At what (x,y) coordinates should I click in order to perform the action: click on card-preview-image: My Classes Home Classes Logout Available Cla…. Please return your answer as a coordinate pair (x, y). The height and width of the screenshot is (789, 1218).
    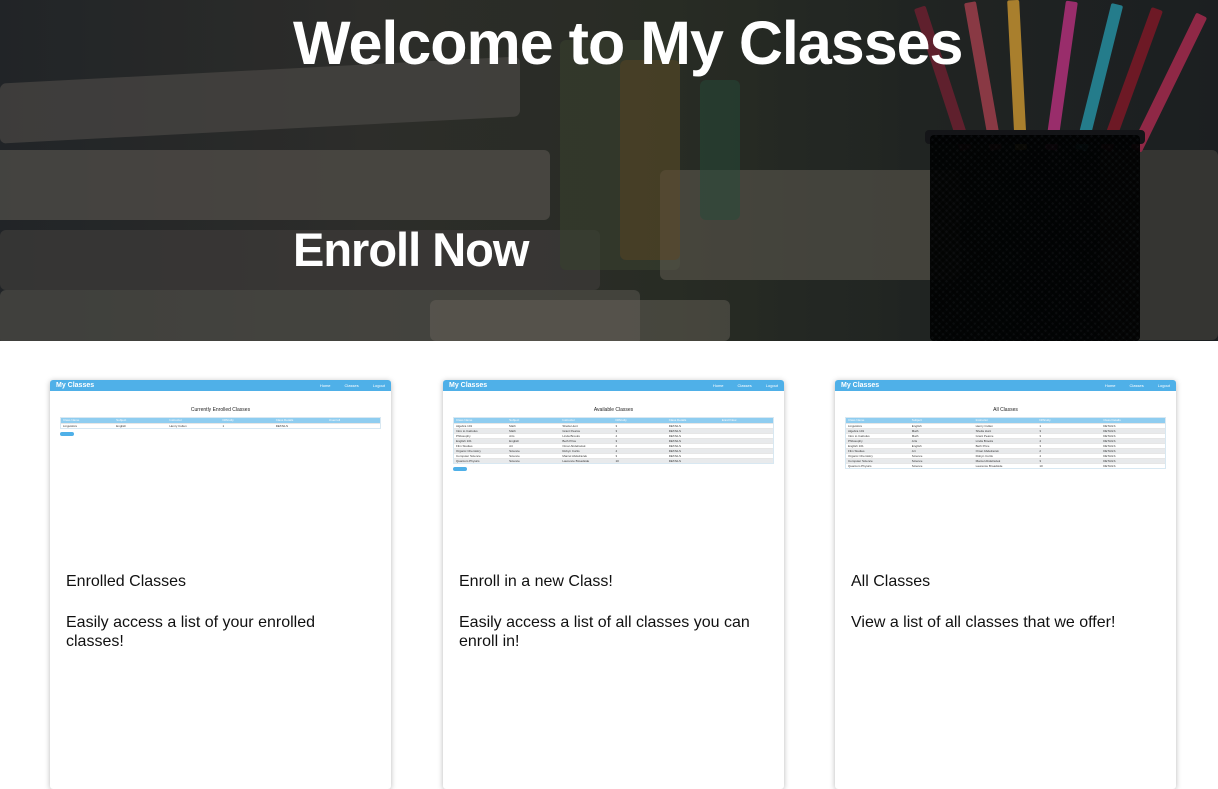
    Looking at the image, I should click on (613, 455).